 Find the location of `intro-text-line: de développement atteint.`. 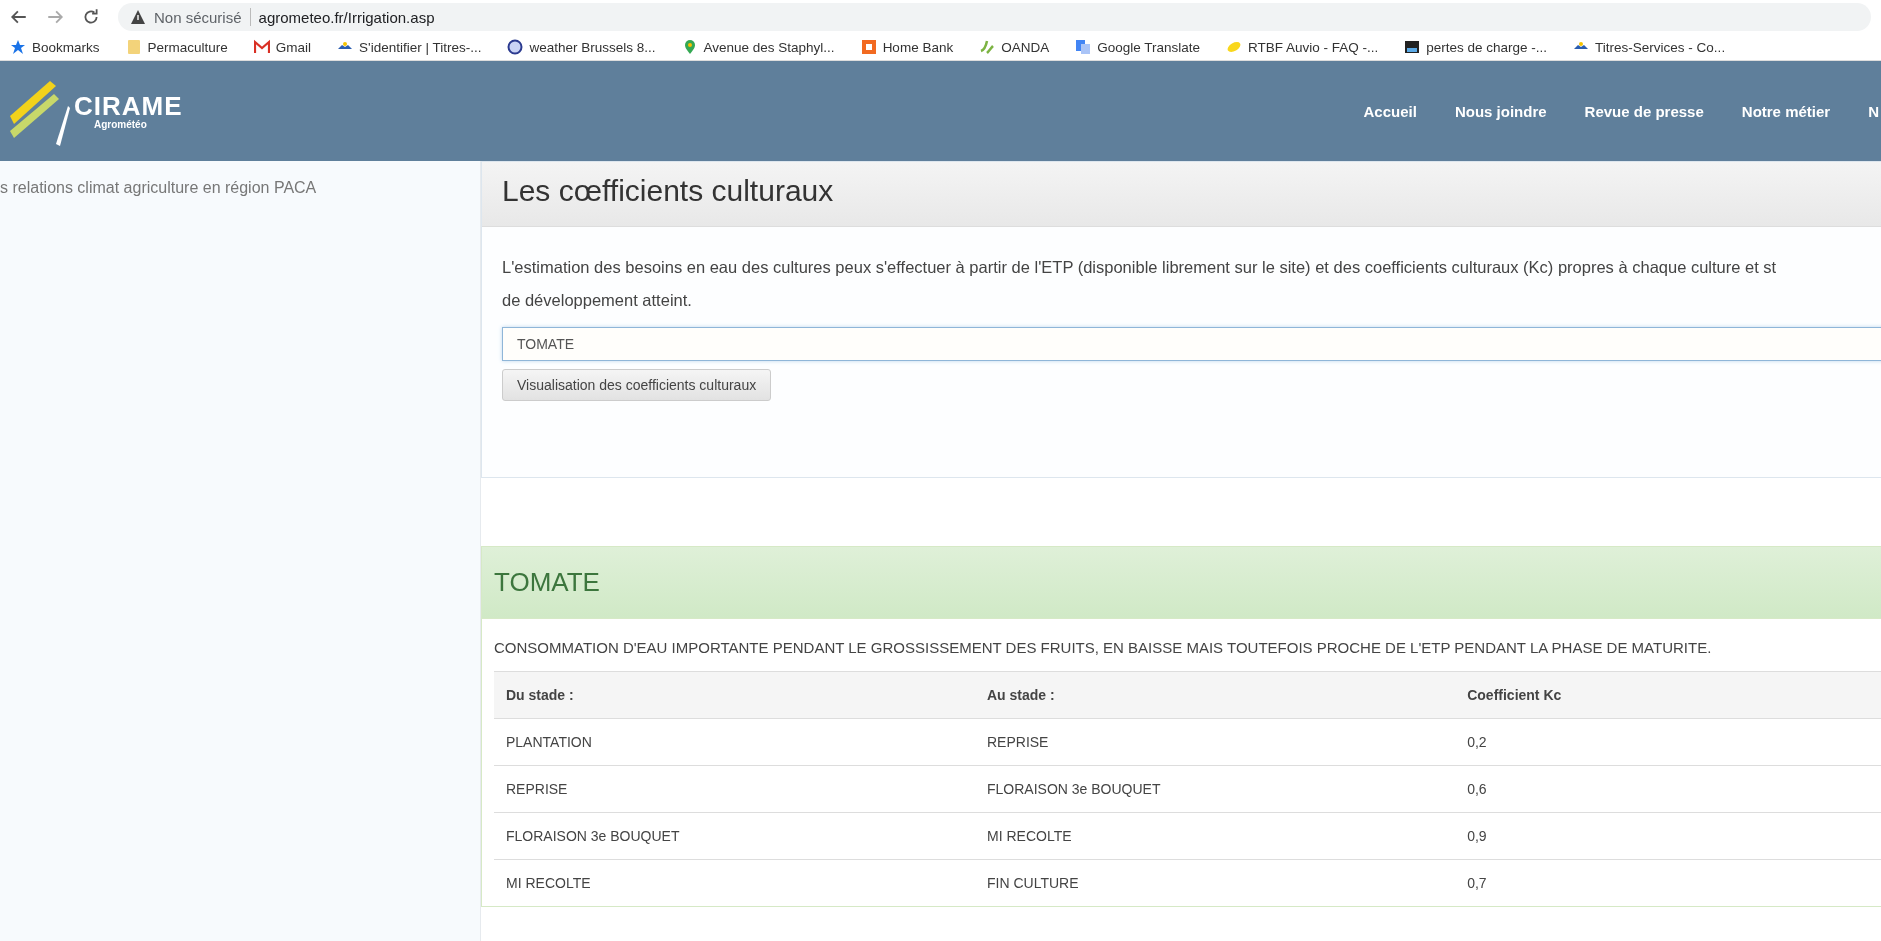

intro-text-line: de développement atteint. is located at coordinates (597, 300).